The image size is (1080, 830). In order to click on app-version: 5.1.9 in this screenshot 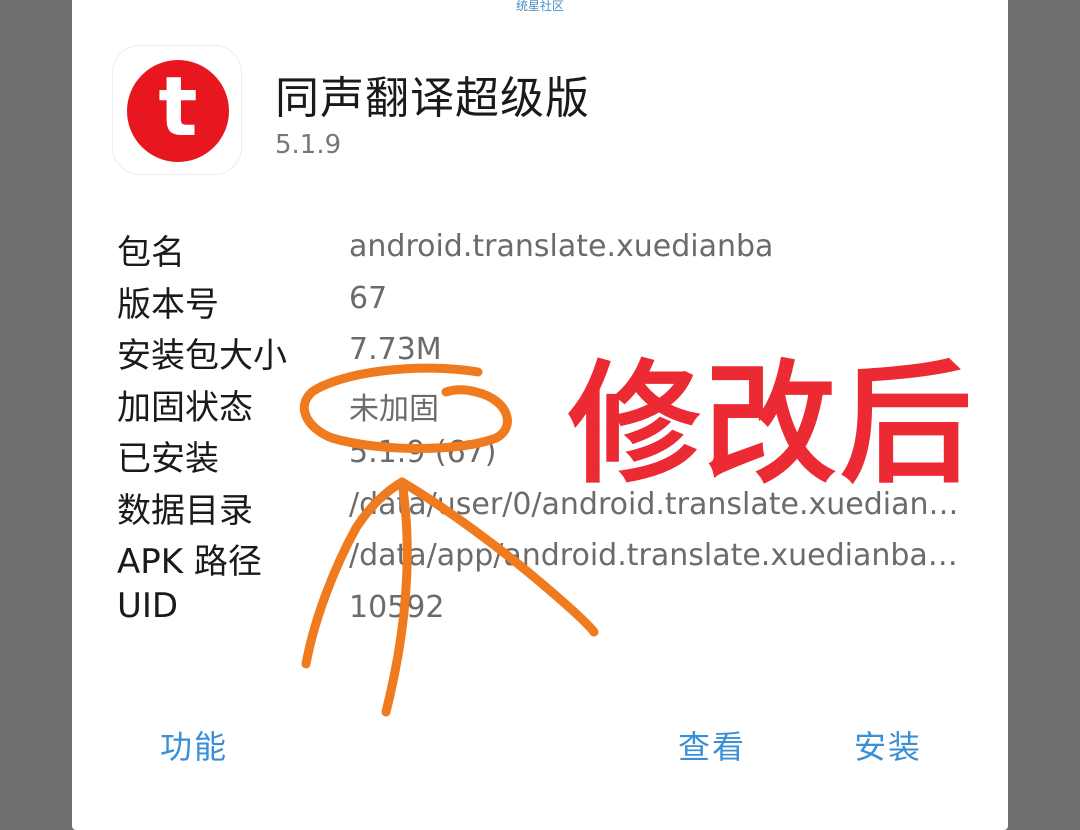, I will do `click(308, 145)`.